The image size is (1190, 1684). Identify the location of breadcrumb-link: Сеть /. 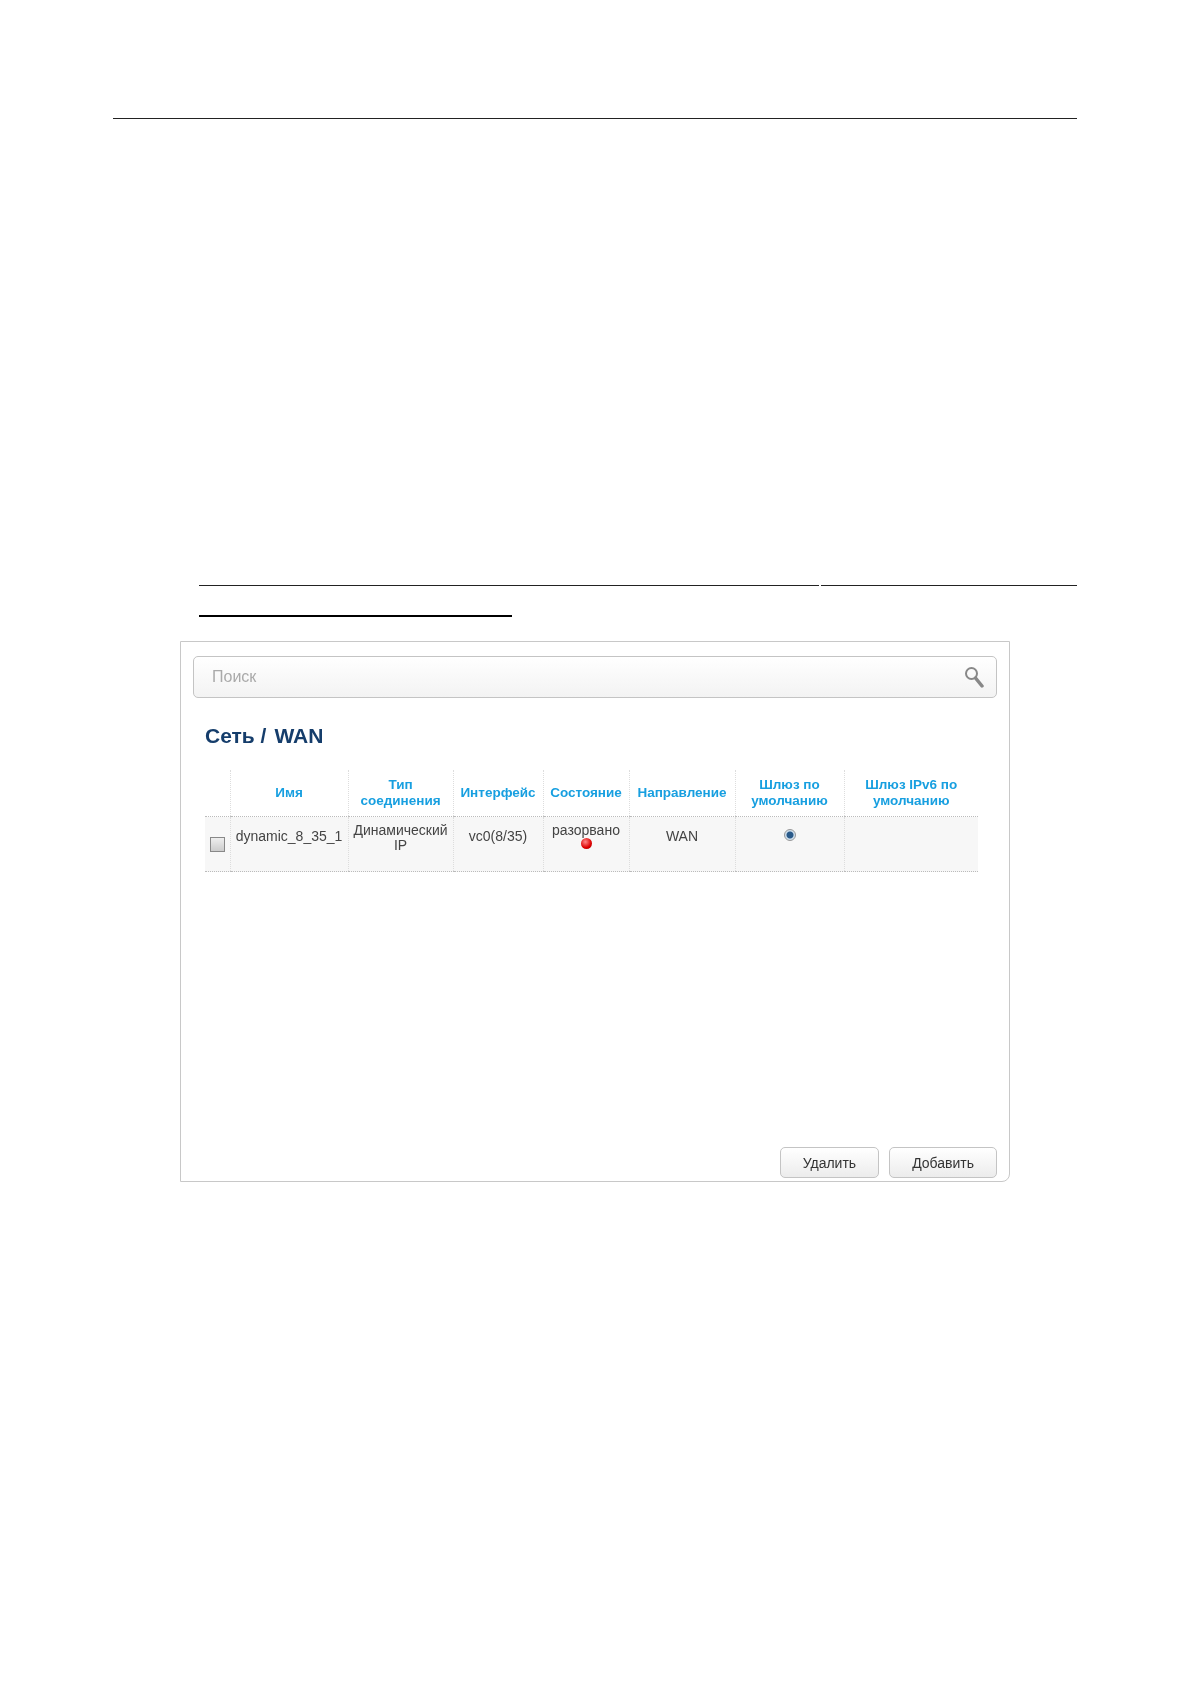
(236, 736).